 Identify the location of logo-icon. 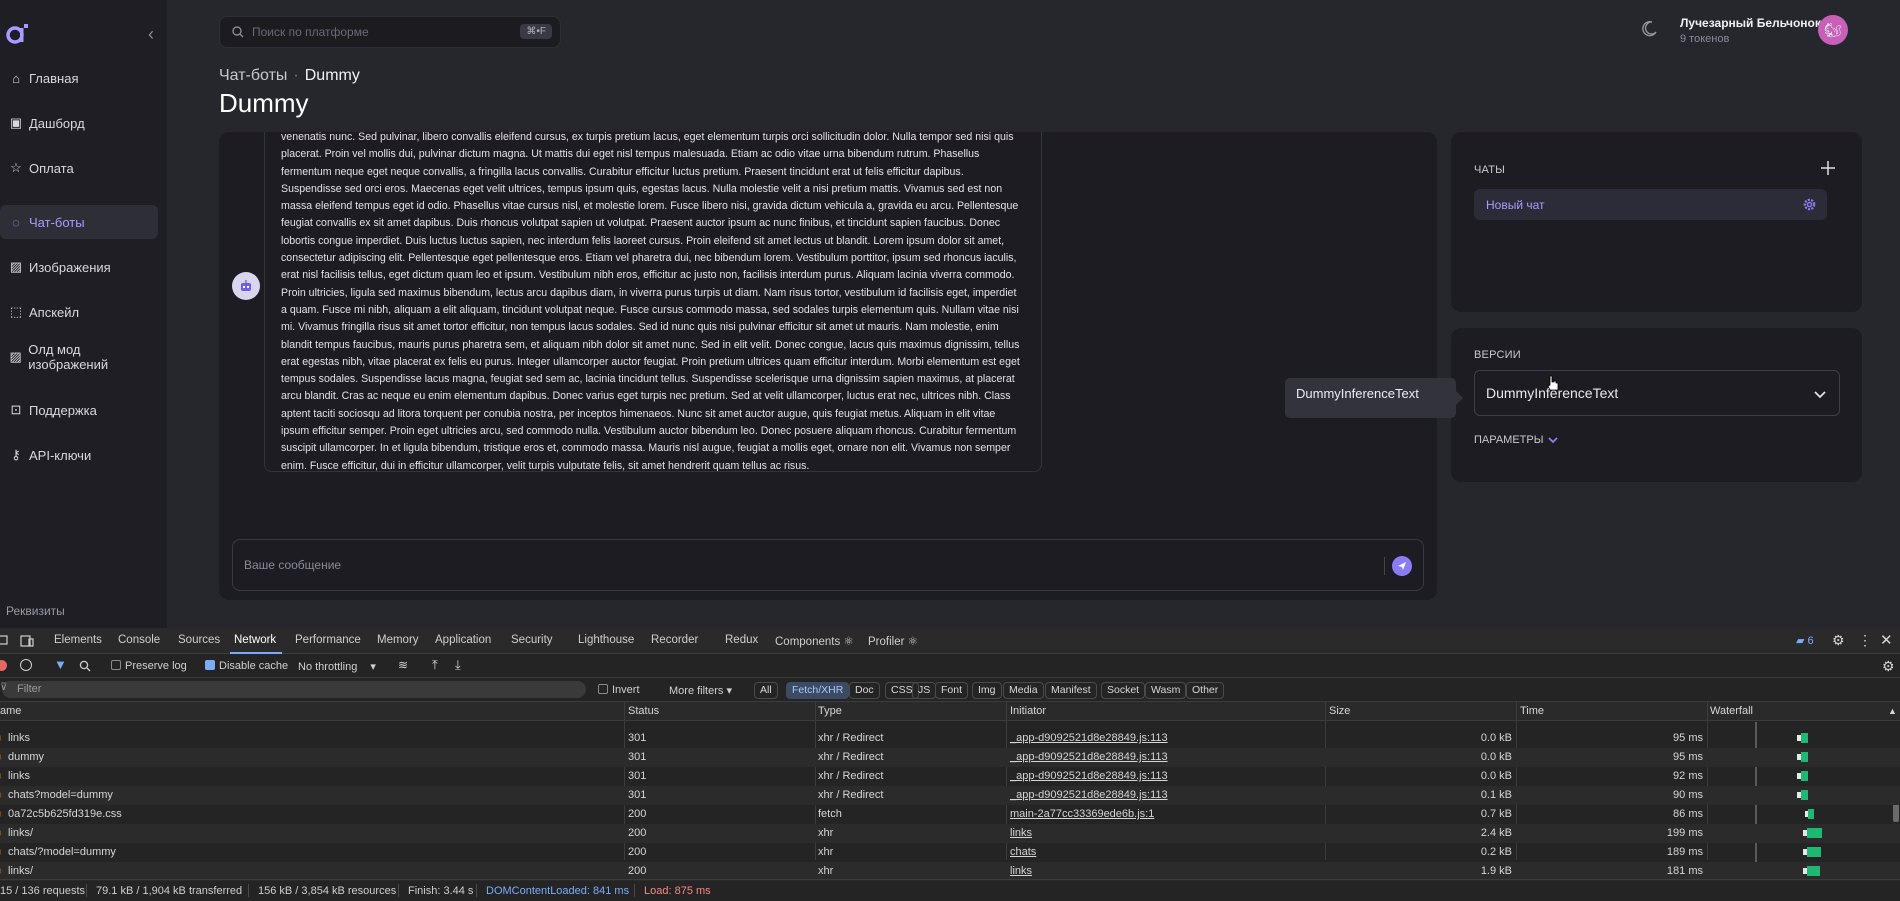
(17, 33).